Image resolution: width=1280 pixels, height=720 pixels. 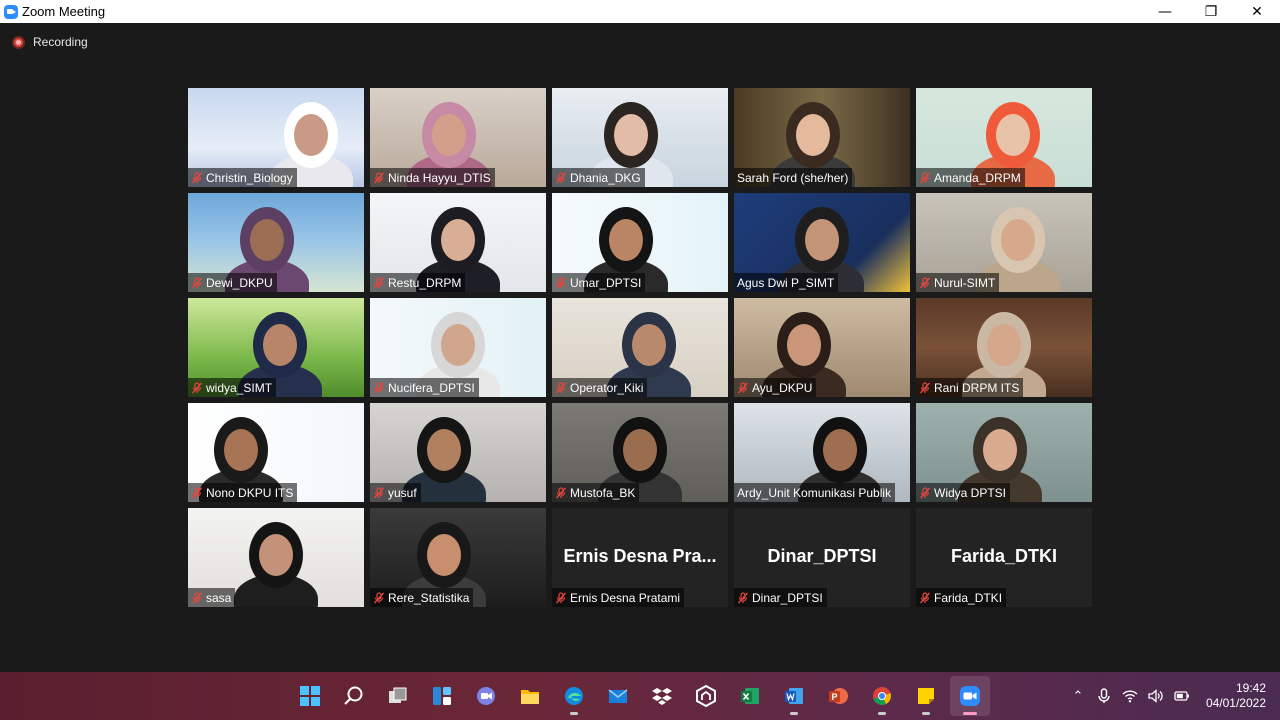 I want to click on participant-tile: Rere_Statistika, so click(x=458, y=557).